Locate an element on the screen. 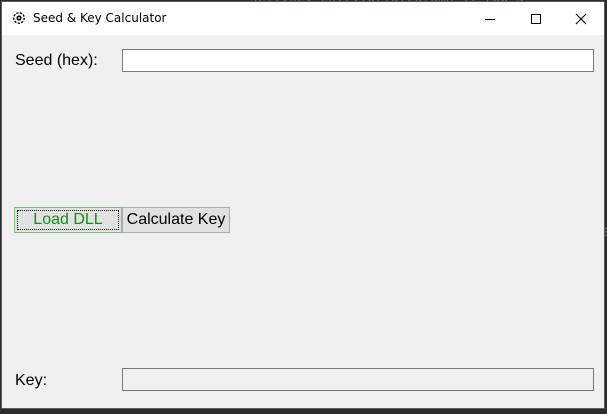 This screenshot has width=607, height=414. key-label: Key: is located at coordinates (31, 380).